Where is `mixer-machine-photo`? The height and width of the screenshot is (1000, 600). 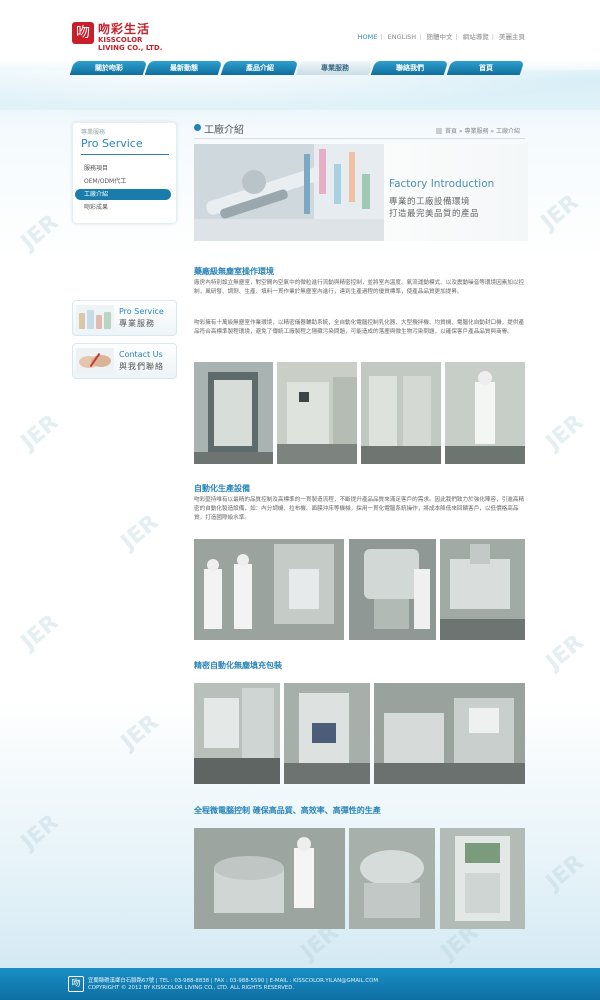 mixer-machine-photo is located at coordinates (392, 589).